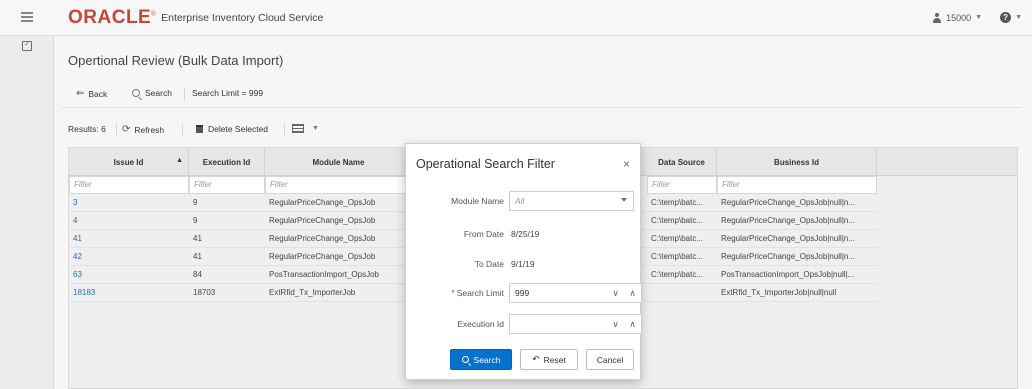  I want to click on filter-execution-id: Filter, so click(227, 185).